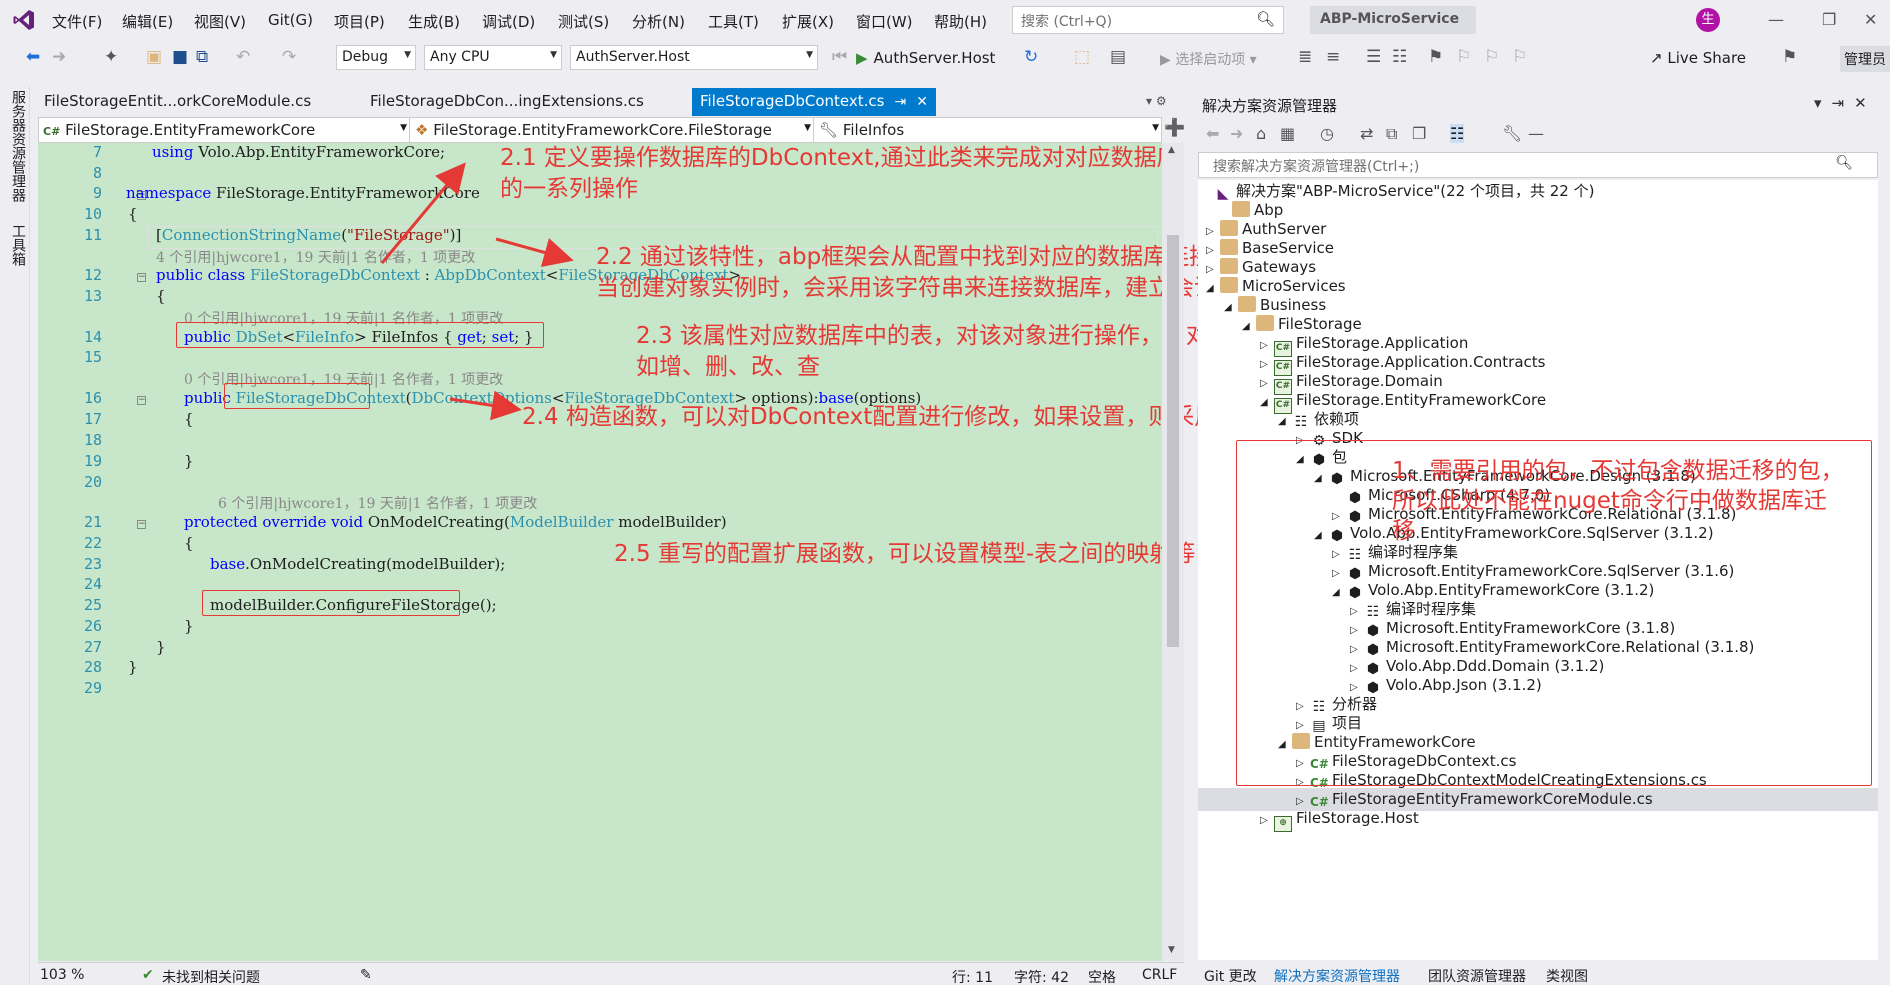 This screenshot has height=985, width=1890. I want to click on type-name: AbpDbContext, so click(490, 275).